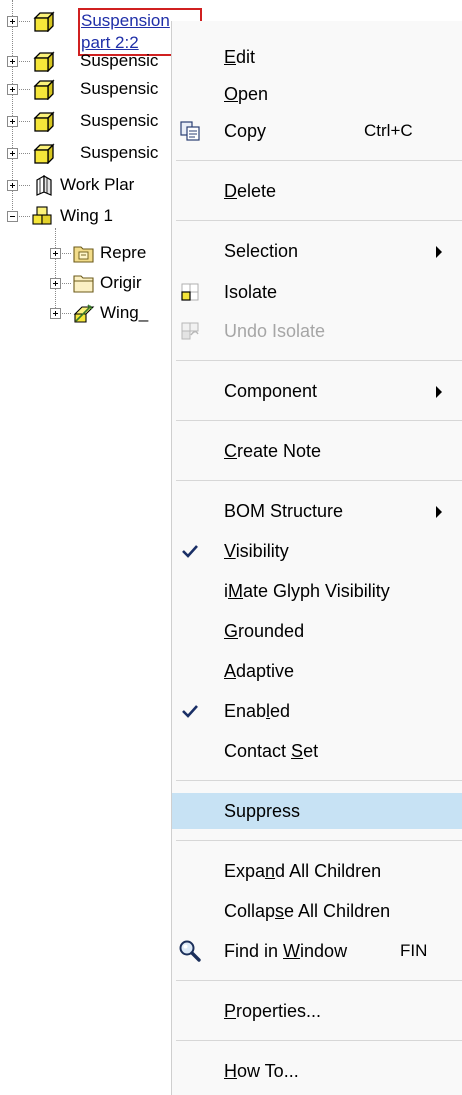 This screenshot has height=1095, width=462. What do you see at coordinates (12, 216) in the screenshot?
I see `collapse-toggle` at bounding box center [12, 216].